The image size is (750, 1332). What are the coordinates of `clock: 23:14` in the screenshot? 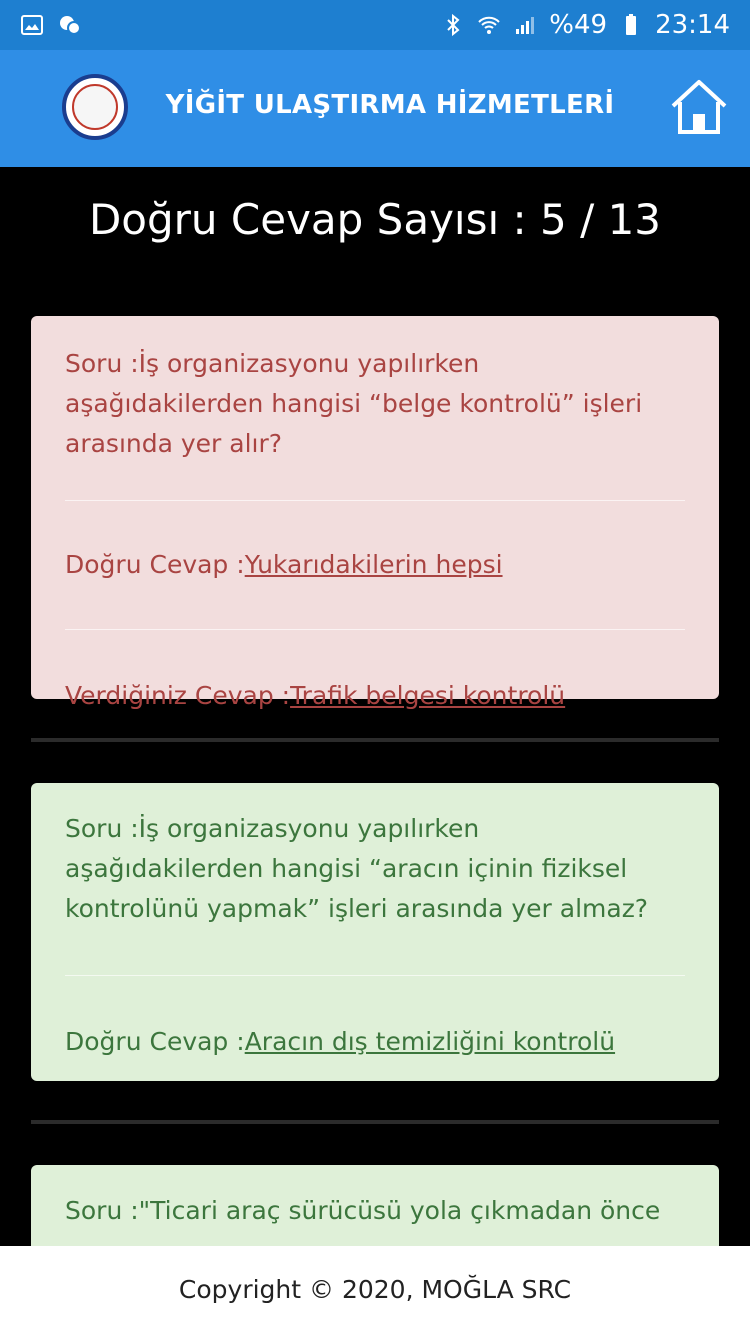 It's located at (692, 25).